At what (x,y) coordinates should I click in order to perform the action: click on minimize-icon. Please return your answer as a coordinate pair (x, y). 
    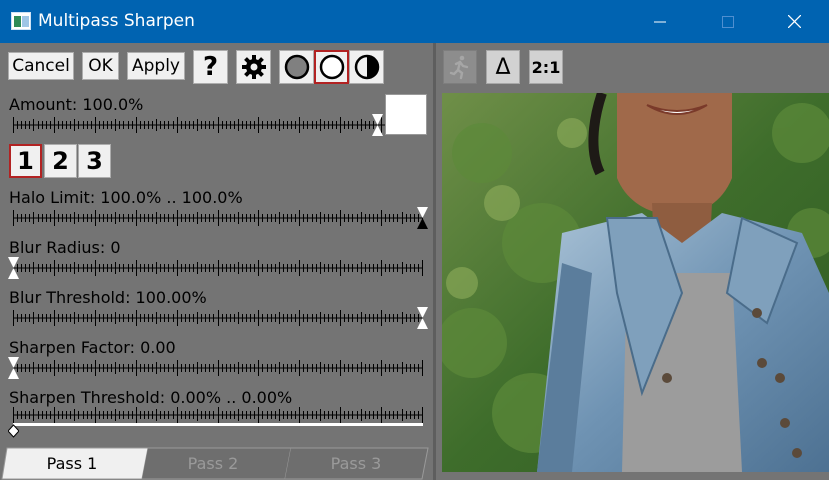
    Looking at the image, I should click on (660, 21).